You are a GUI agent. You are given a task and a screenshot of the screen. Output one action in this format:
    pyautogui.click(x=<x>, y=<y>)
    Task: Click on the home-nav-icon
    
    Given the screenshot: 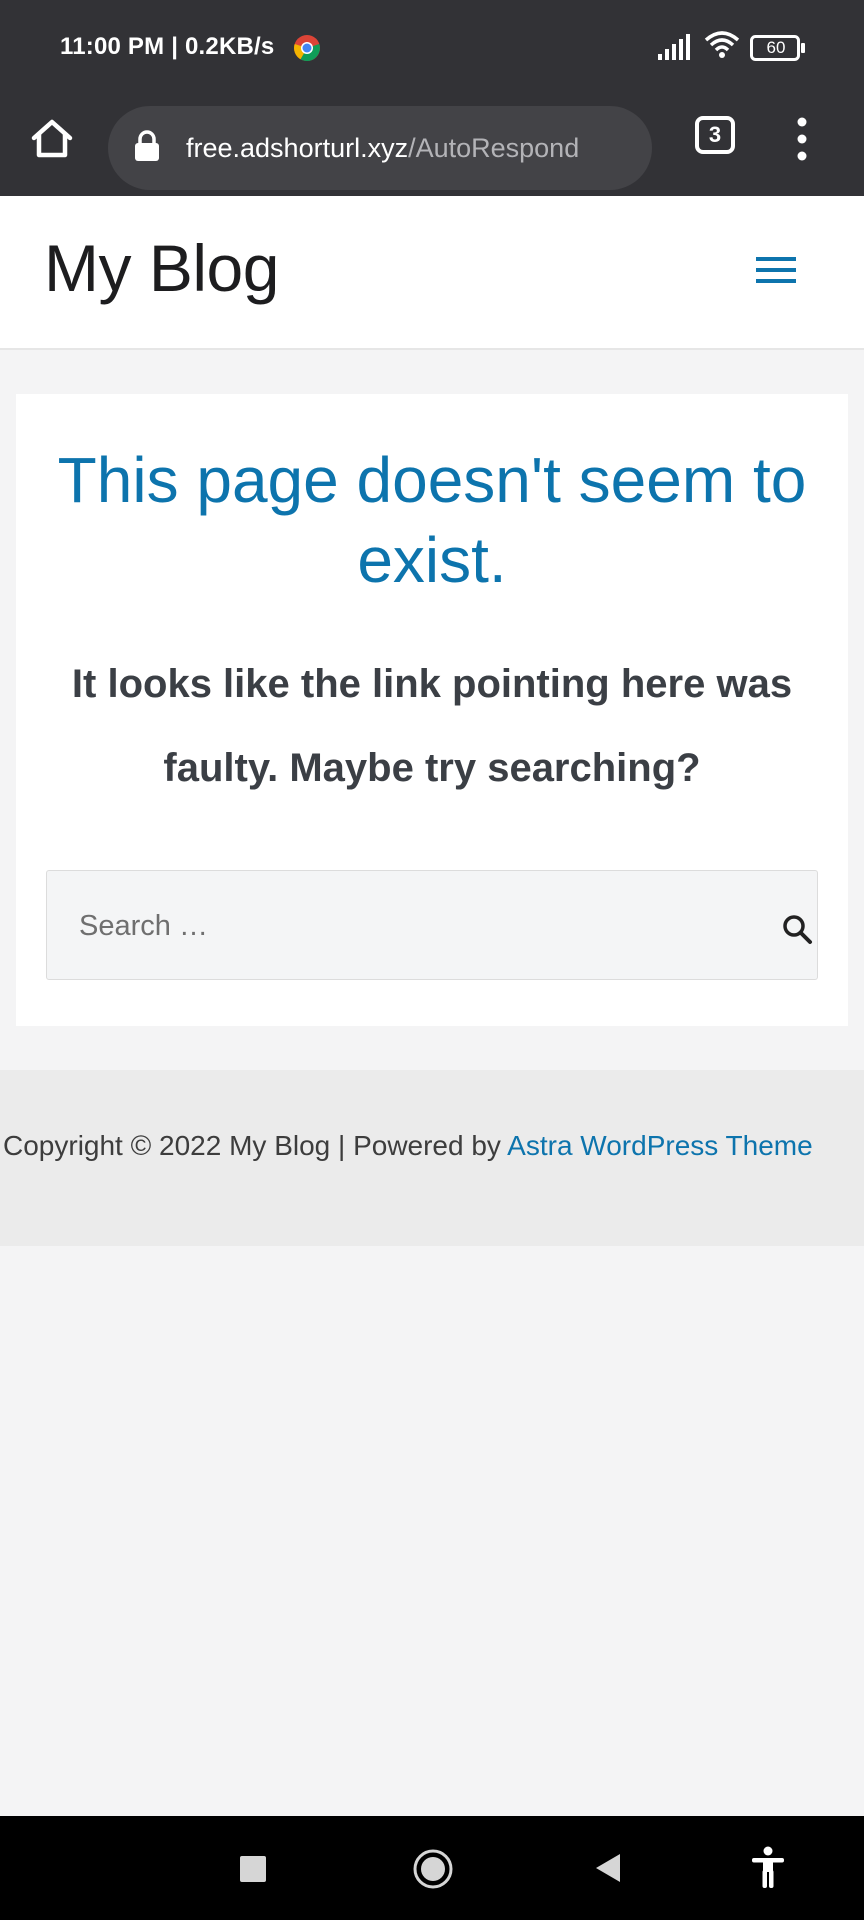 What is the action you would take?
    pyautogui.click(x=433, y=1869)
    